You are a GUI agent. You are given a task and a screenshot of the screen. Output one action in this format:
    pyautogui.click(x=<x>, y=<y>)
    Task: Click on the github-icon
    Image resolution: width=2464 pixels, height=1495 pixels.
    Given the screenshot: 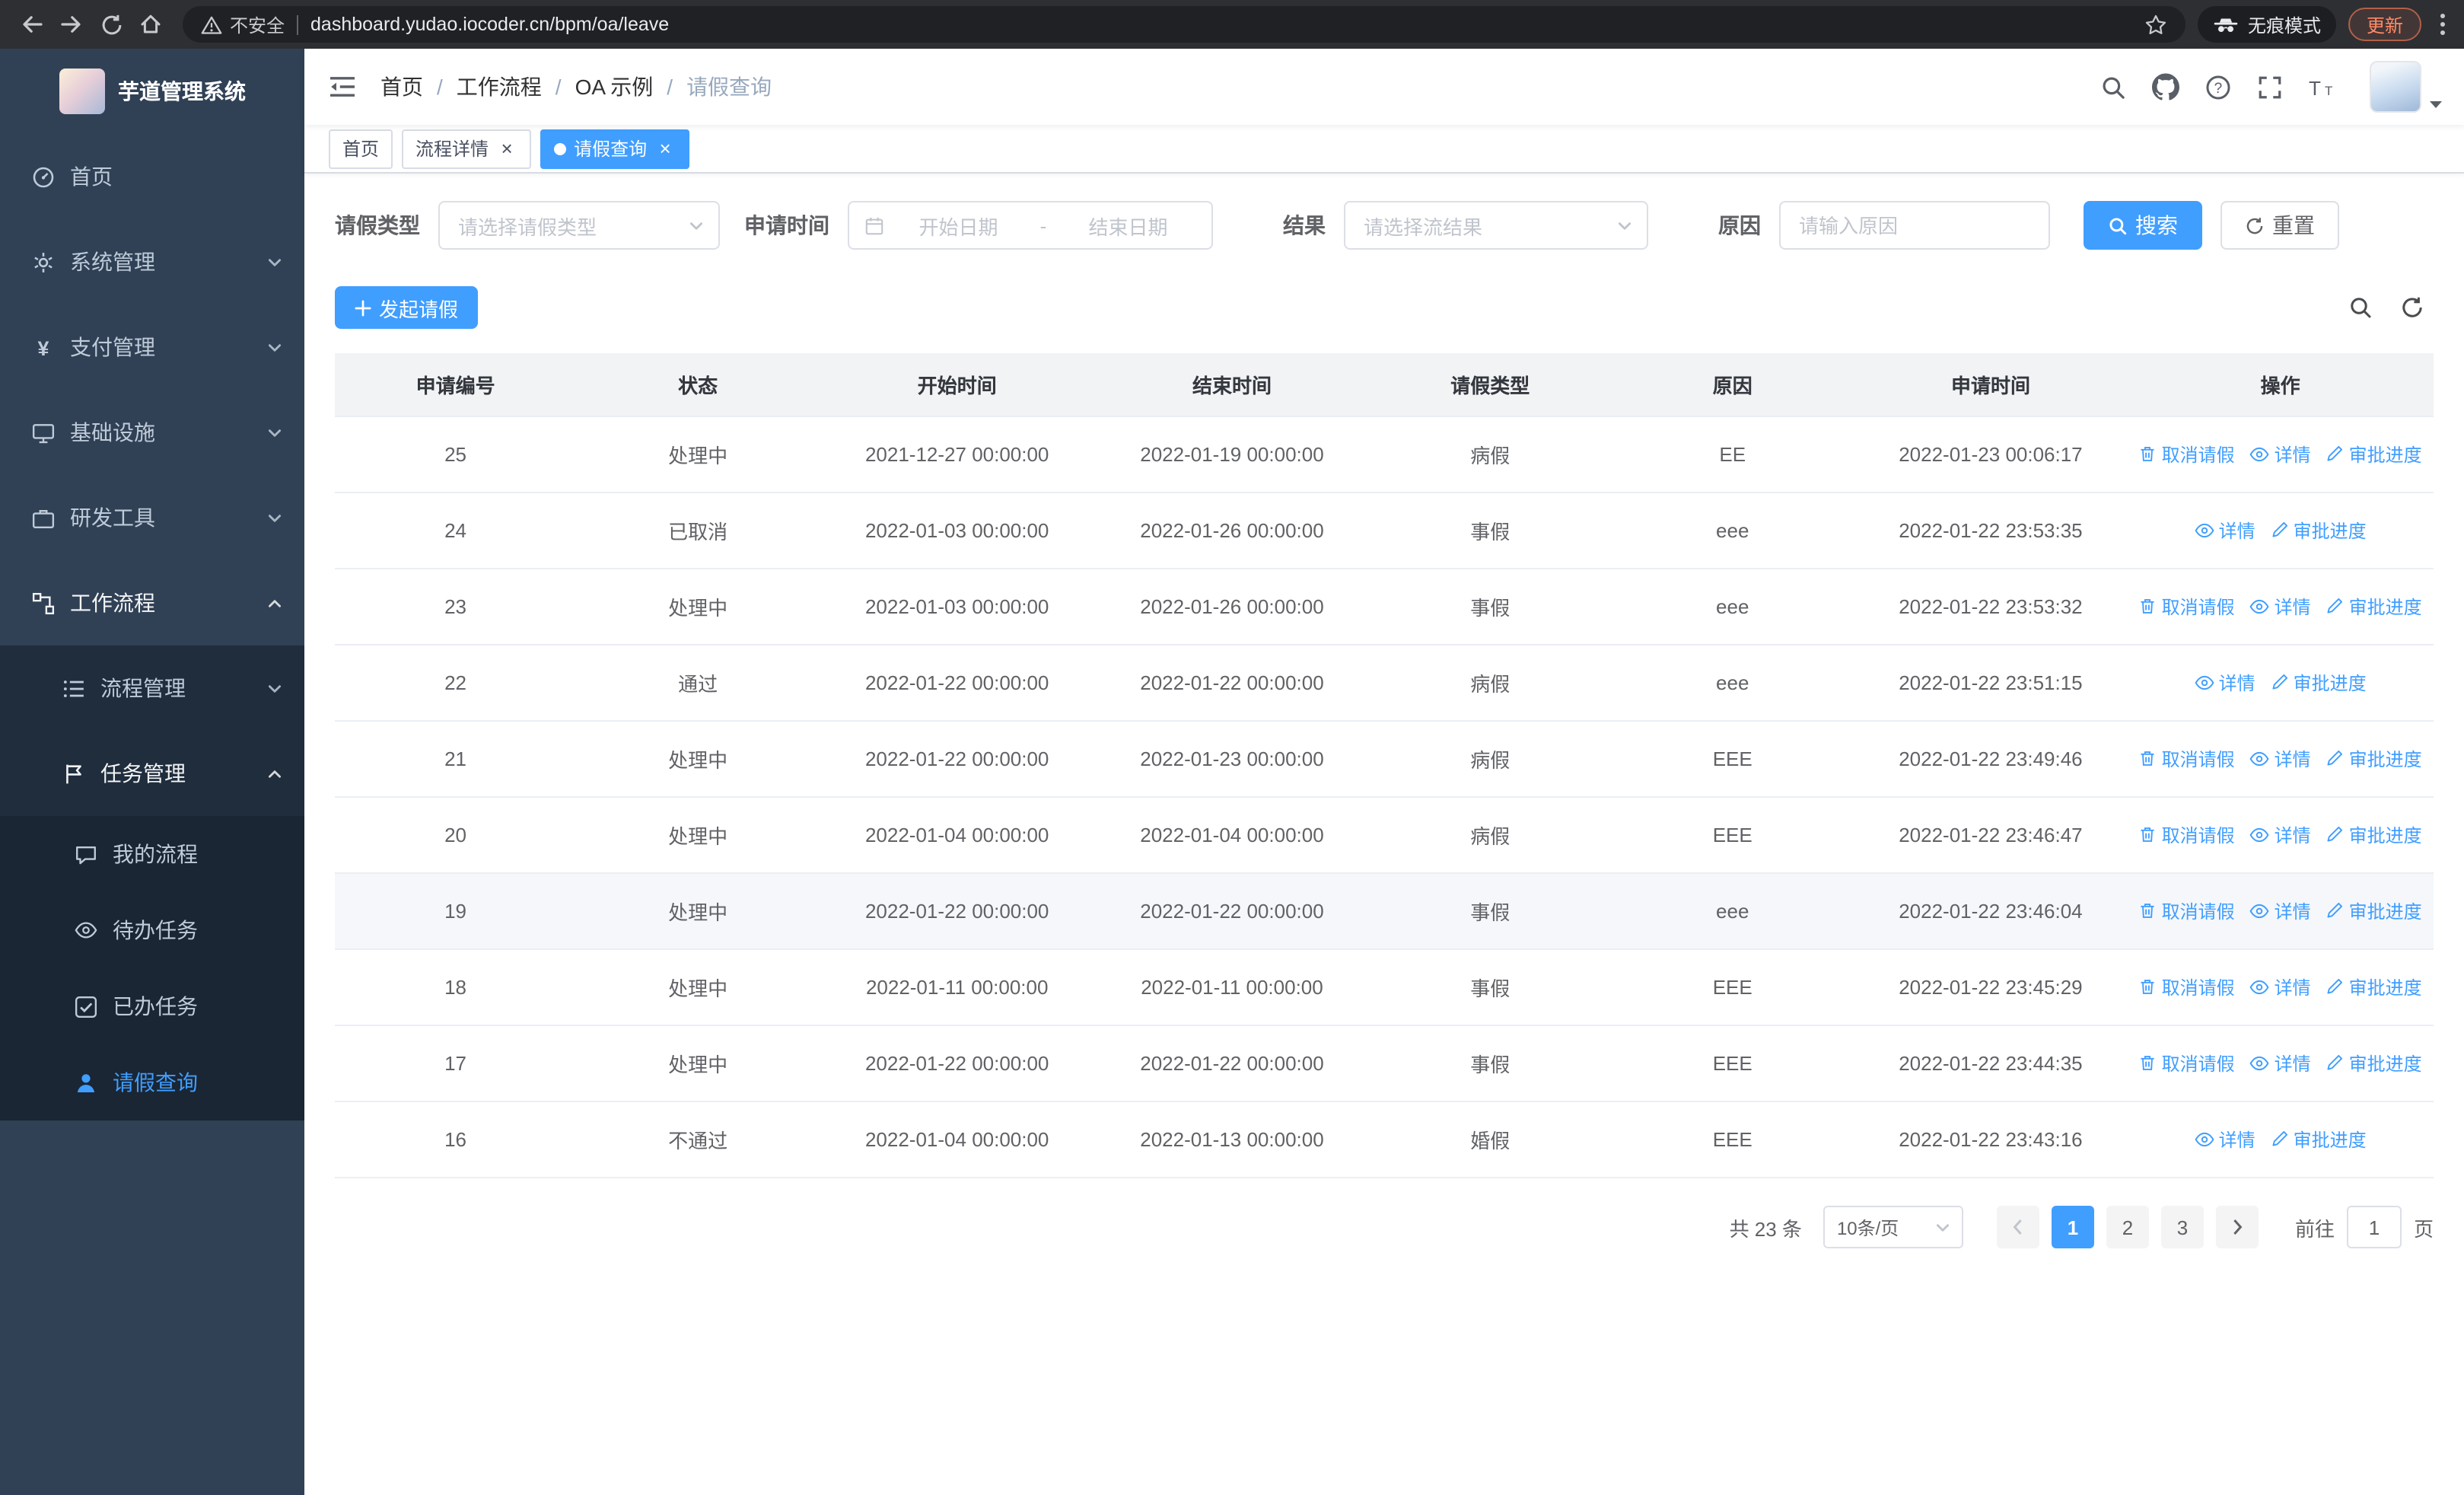 What is the action you would take?
    pyautogui.click(x=2165, y=87)
    